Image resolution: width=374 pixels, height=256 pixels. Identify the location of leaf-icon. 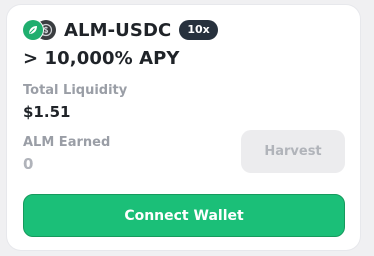
(33, 30).